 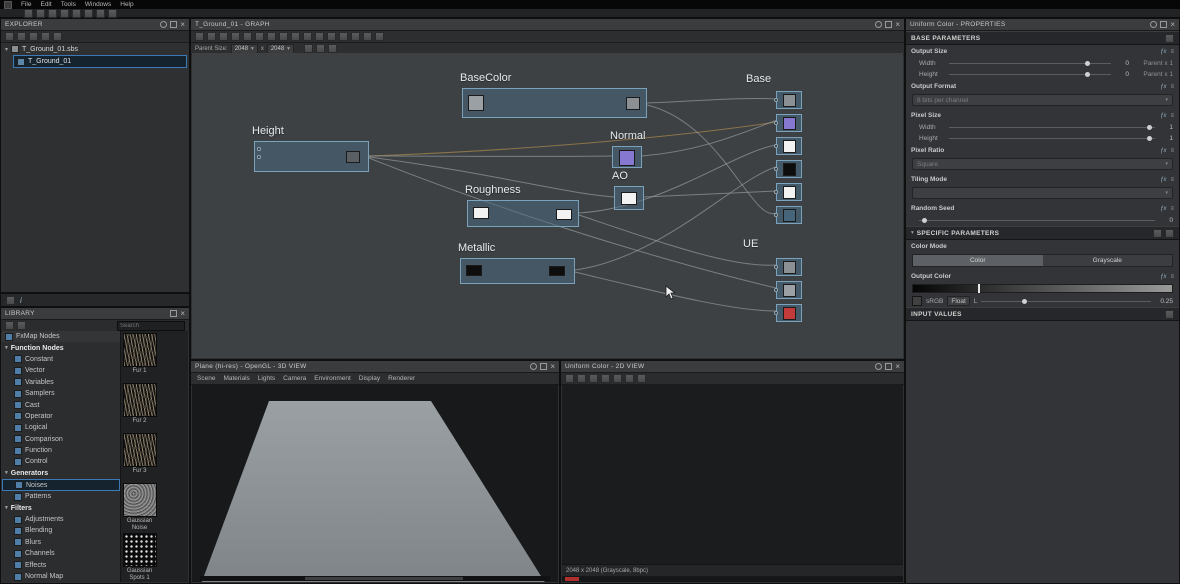 I want to click on align-h-icon, so click(x=271, y=36).